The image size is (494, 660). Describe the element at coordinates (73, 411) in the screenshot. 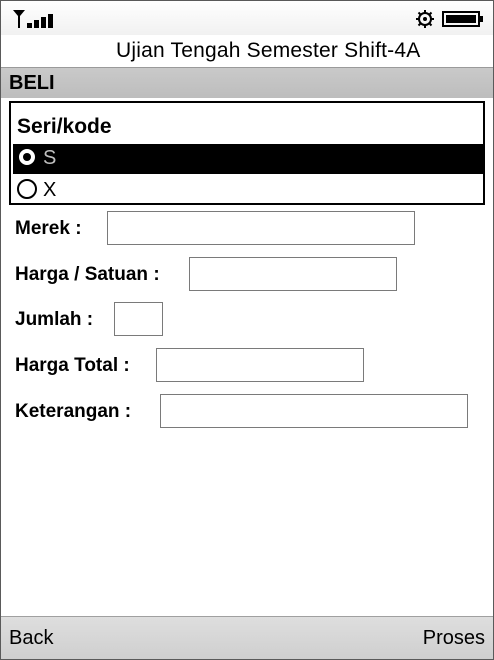

I see `keterangan-label: Keterangan :` at that location.